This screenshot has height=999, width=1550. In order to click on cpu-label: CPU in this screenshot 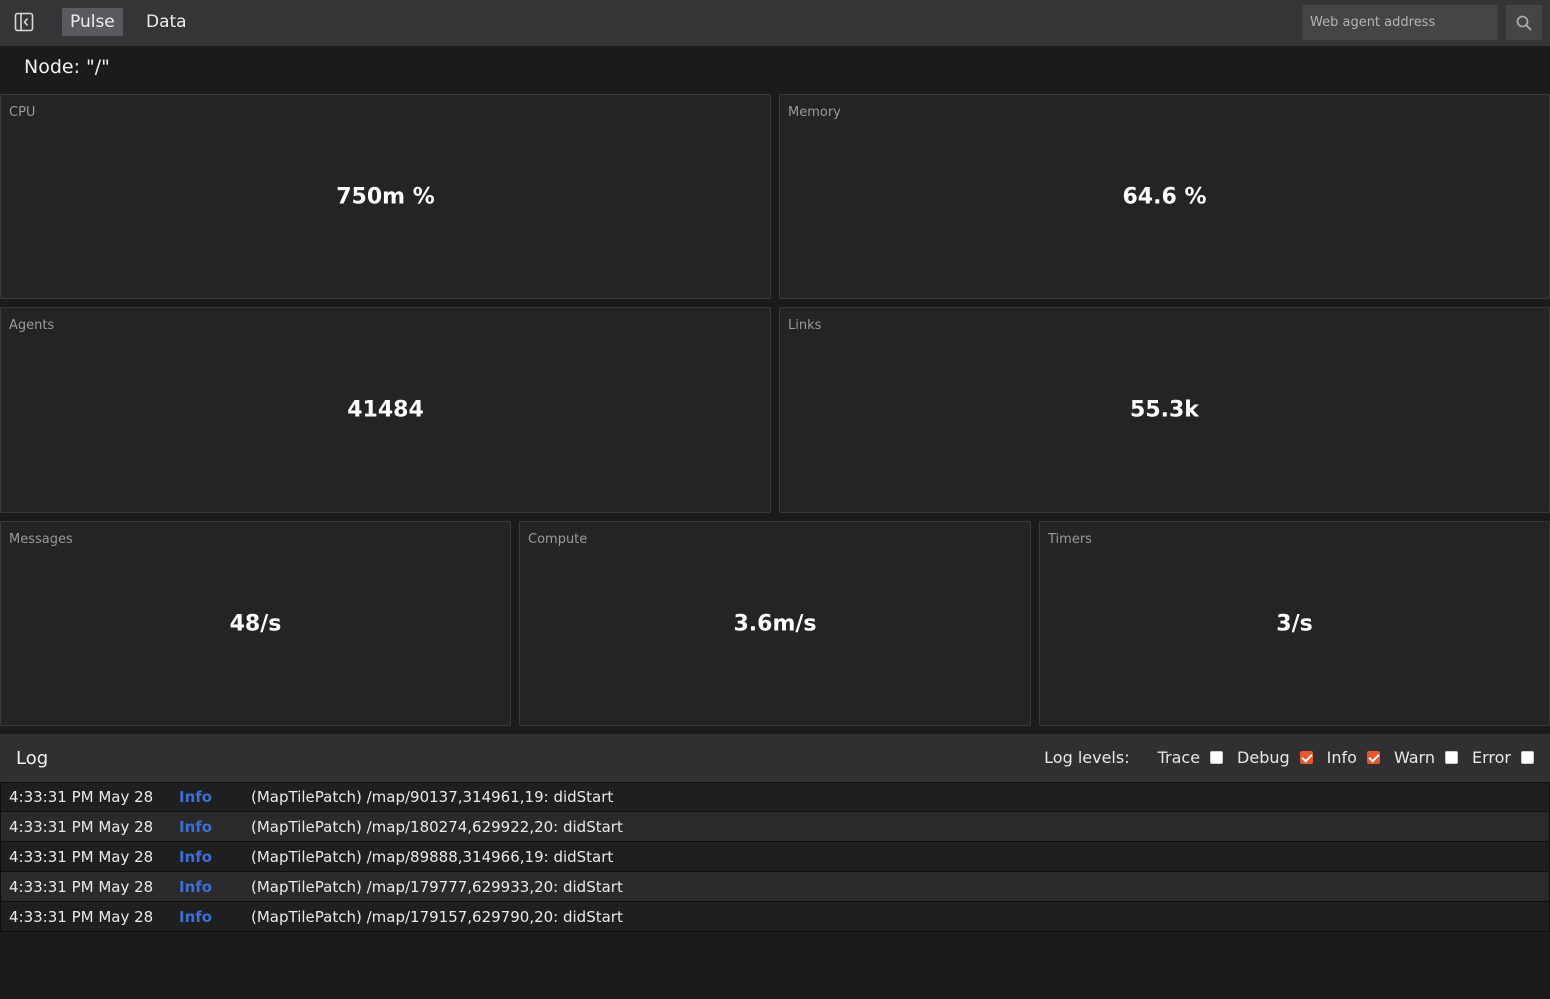, I will do `click(22, 112)`.